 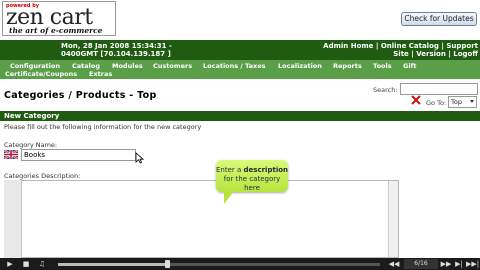 What do you see at coordinates (472, 101) in the screenshot?
I see `chevron-down-icon` at bounding box center [472, 101].